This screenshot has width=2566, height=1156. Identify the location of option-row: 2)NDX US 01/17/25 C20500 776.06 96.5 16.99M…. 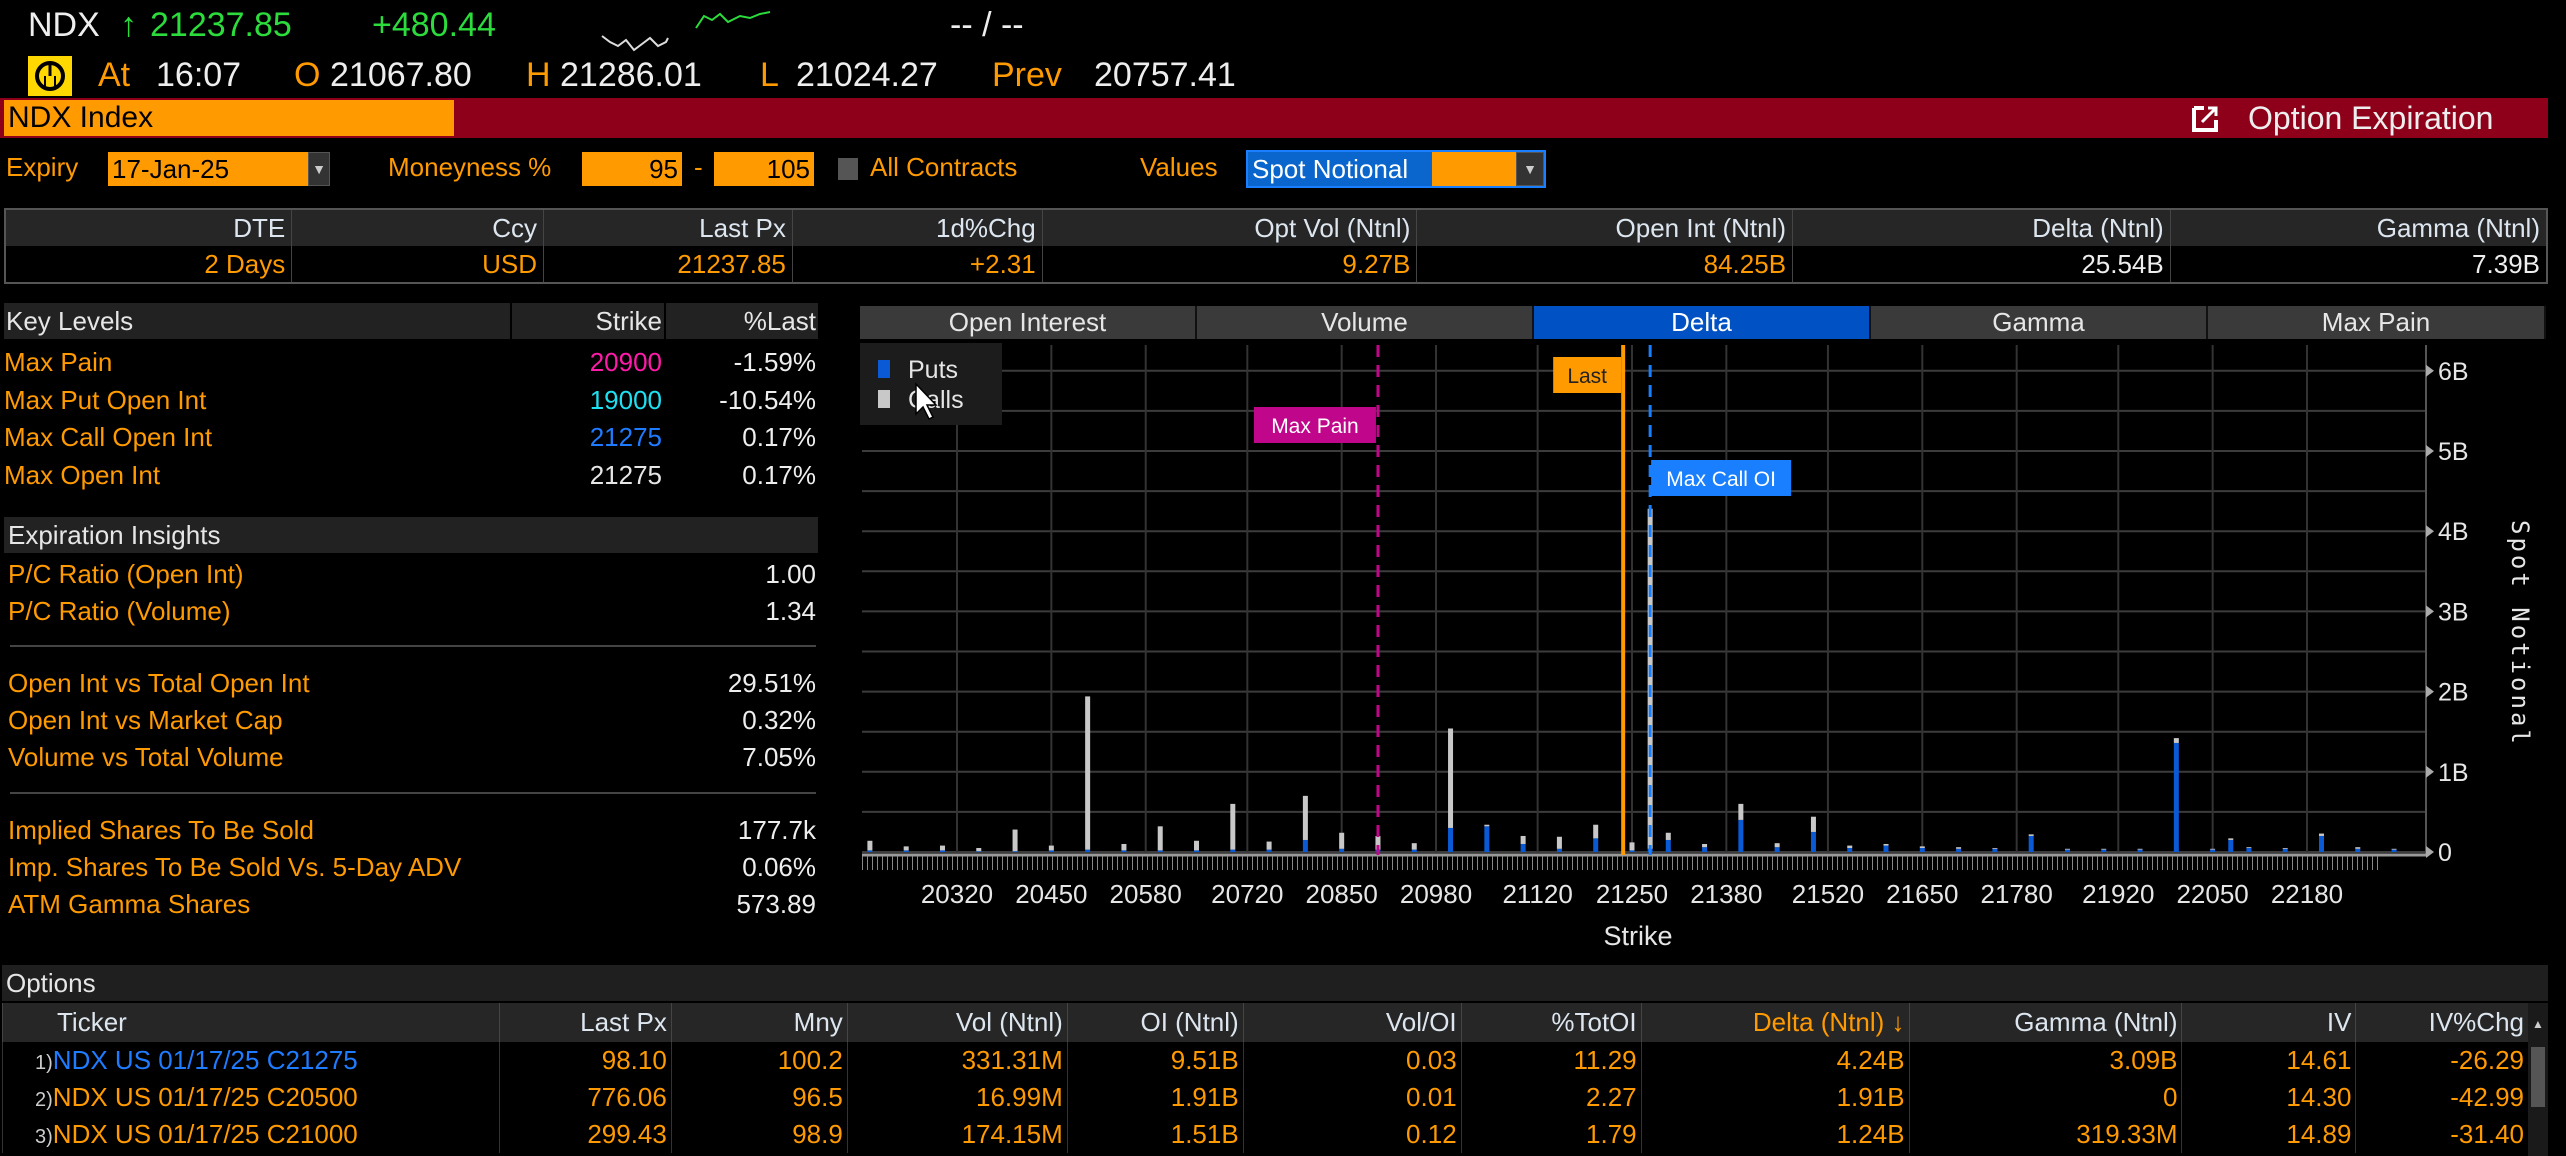
(1265, 1097).